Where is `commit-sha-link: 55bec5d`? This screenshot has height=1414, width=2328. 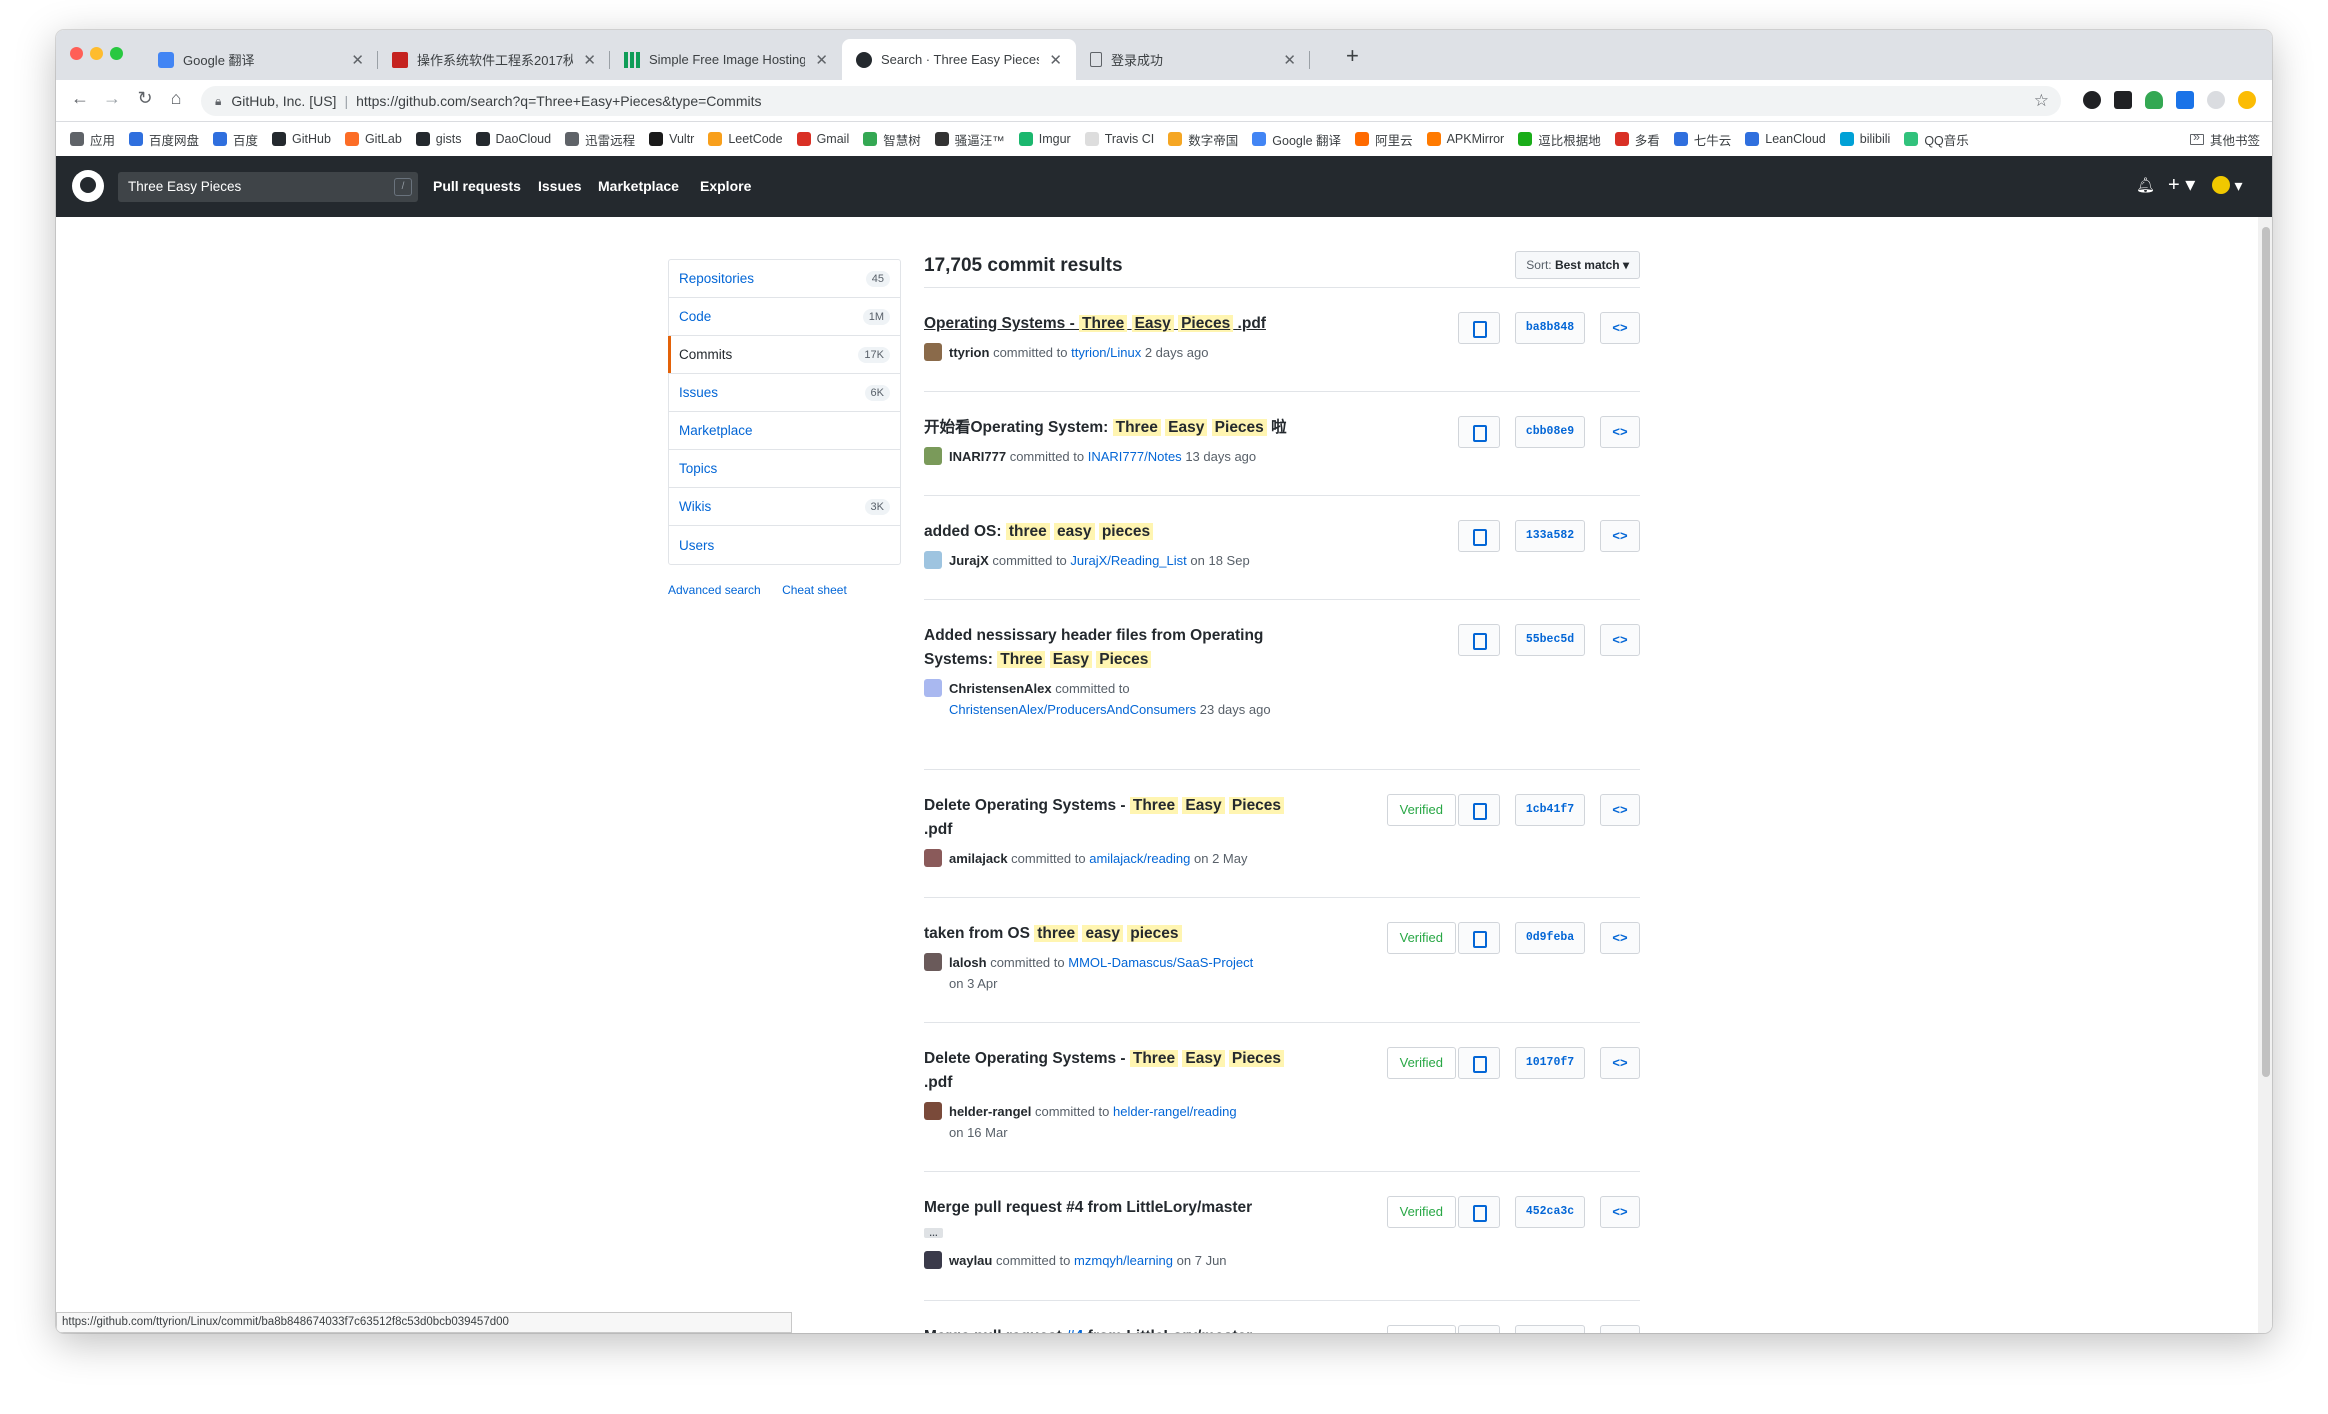
commit-sha-link: 55bec5d is located at coordinates (1550, 640).